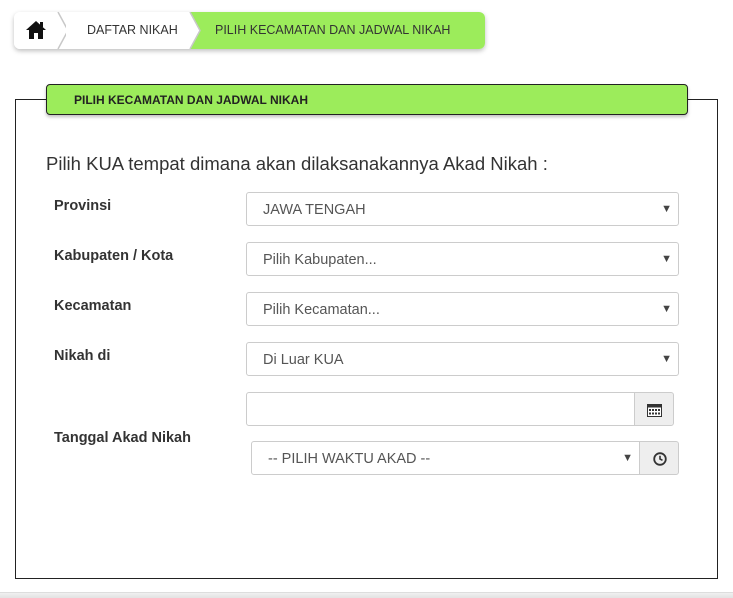 This screenshot has height=598, width=733. I want to click on breadcrumb-item-pilih-kecamatan: PILIH KECAMATAN DAN JADWAL NIKAH, so click(337, 30).